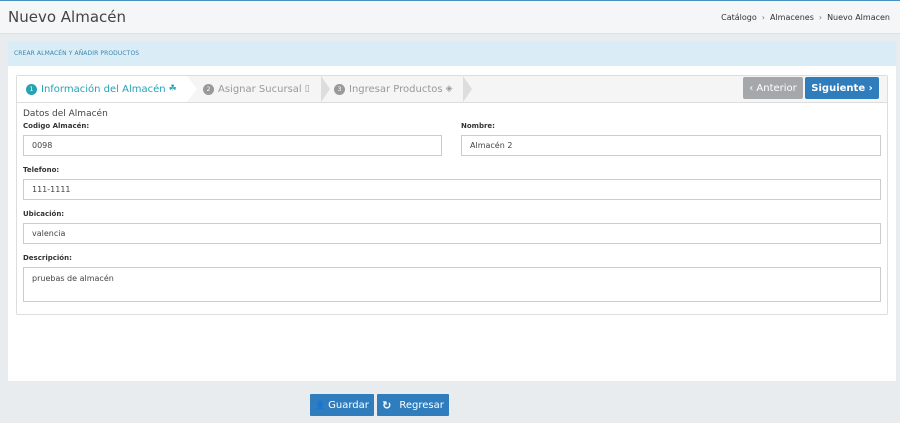  I want to click on step-label: Asignar Sucursal, so click(260, 89).